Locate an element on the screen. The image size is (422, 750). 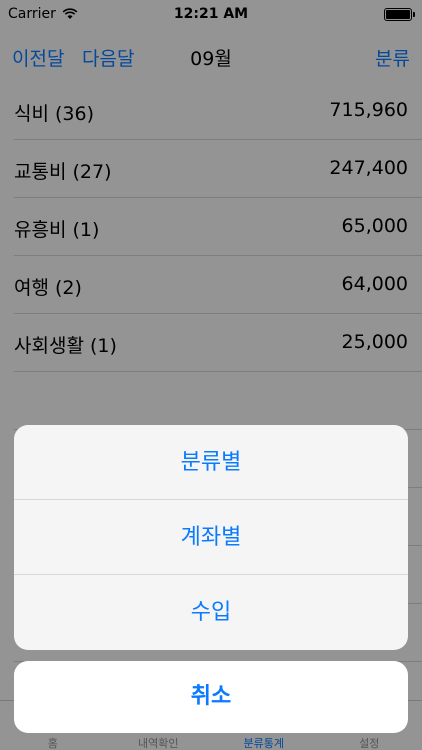
cancel-button: 취소 is located at coordinates (211, 697).